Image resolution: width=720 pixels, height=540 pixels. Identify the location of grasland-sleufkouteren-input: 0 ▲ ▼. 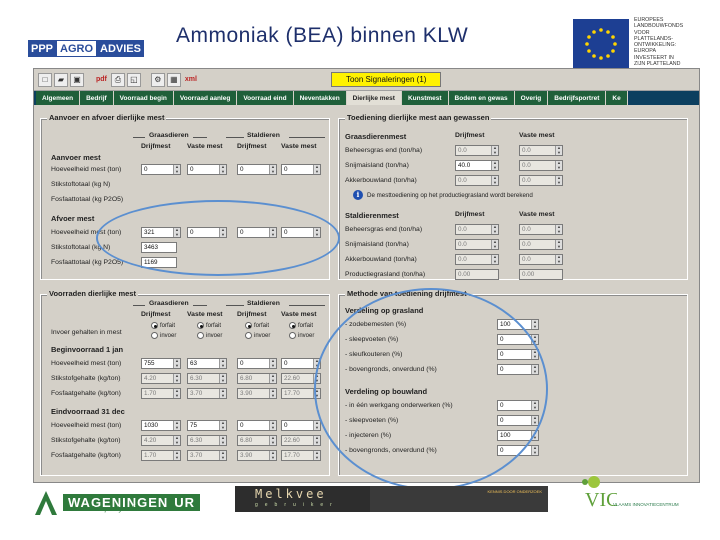
(518, 354).